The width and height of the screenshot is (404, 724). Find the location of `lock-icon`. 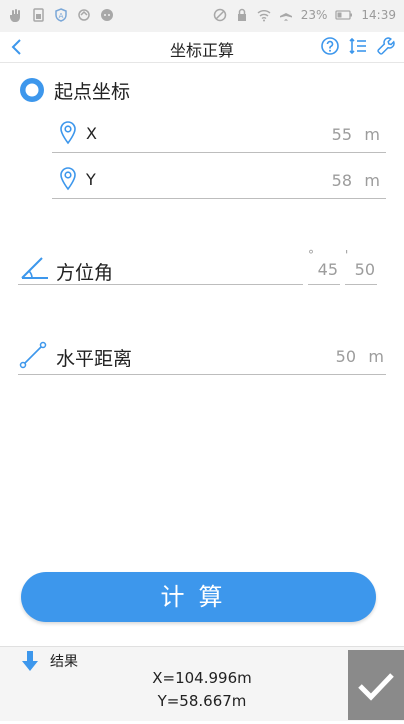

lock-icon is located at coordinates (241, 14).